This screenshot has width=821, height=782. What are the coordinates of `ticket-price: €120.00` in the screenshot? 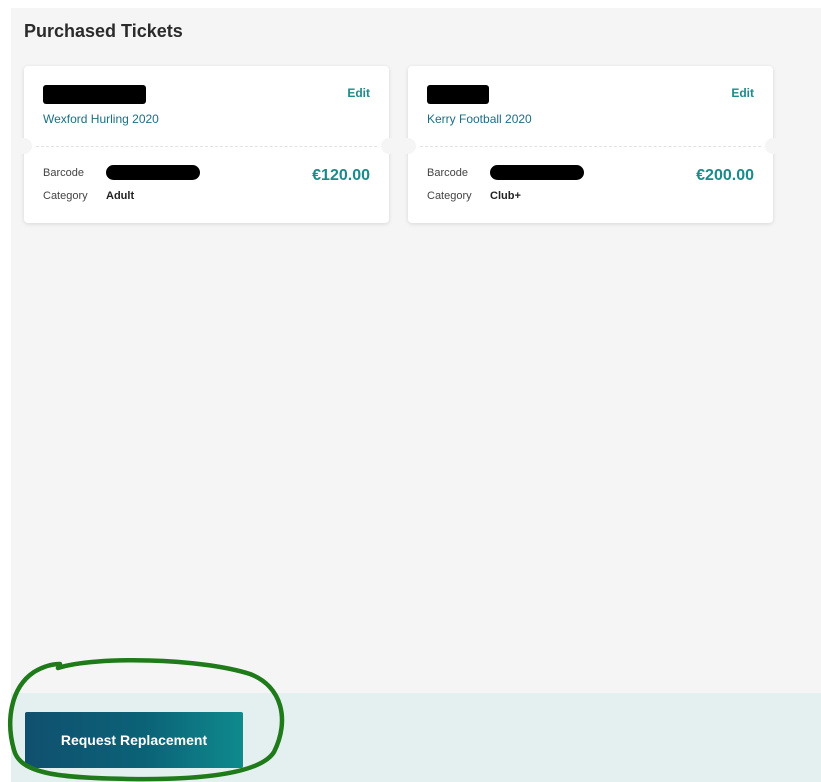 It's located at (341, 175).